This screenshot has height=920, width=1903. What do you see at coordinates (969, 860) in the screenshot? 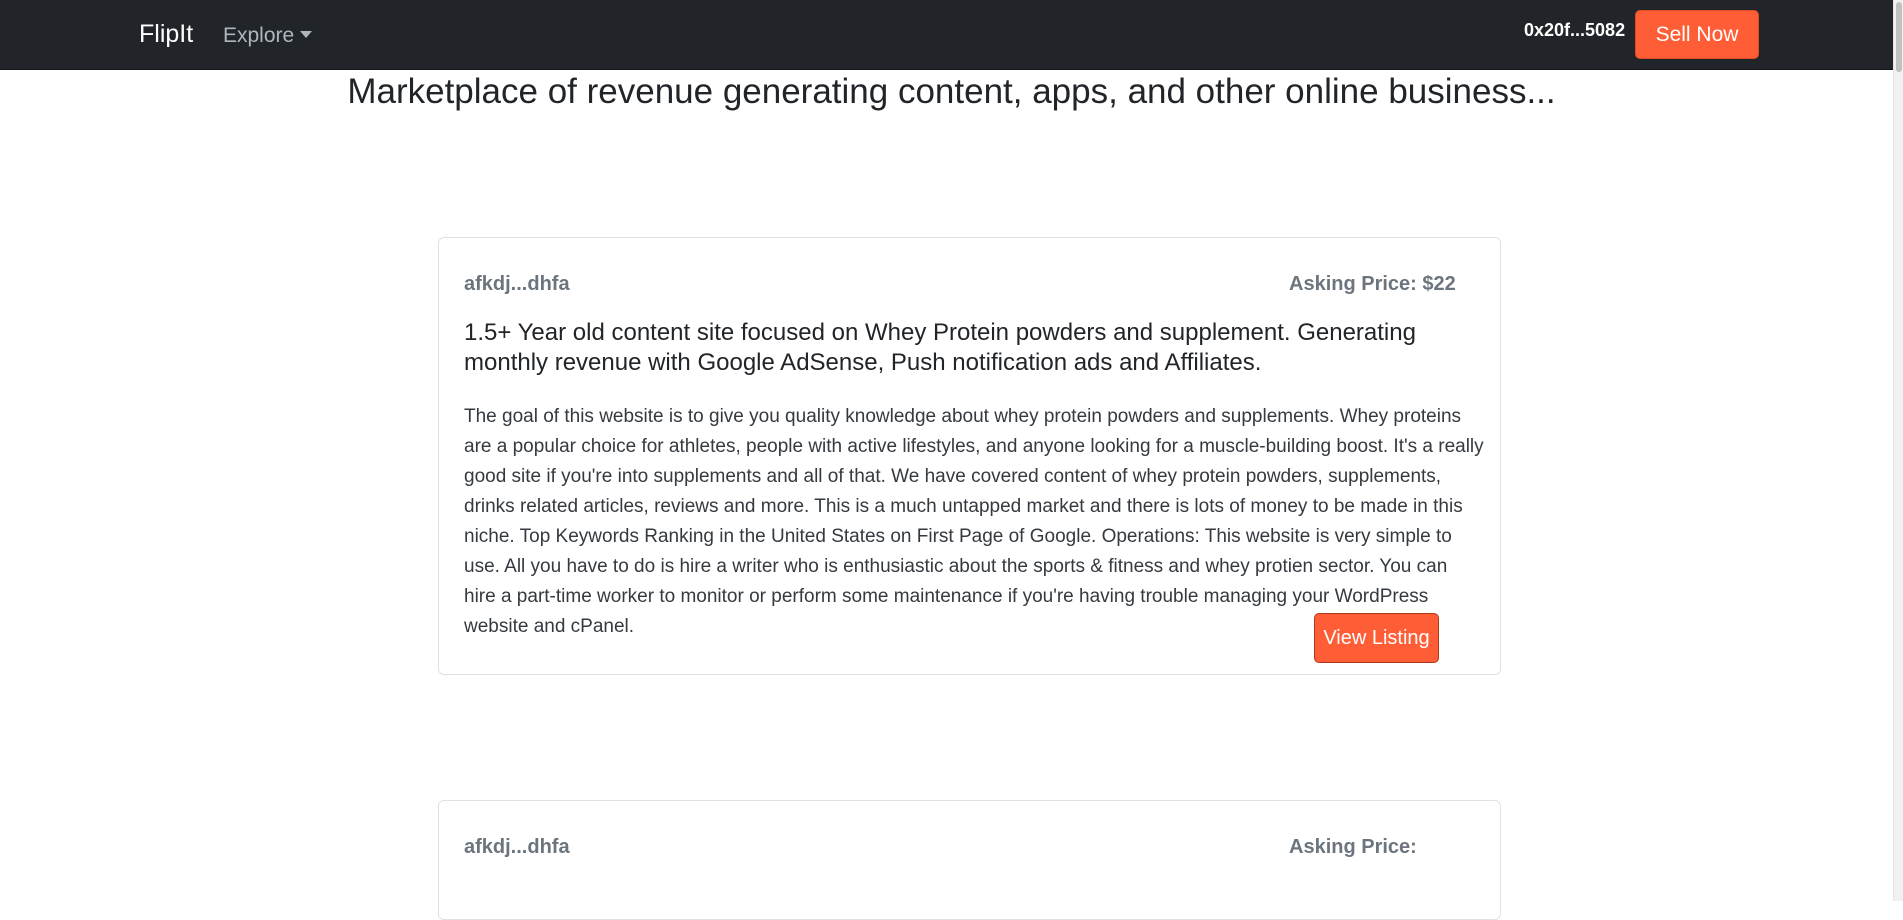
I see `listing-card: afkdj...dhfa Asking Price:` at bounding box center [969, 860].